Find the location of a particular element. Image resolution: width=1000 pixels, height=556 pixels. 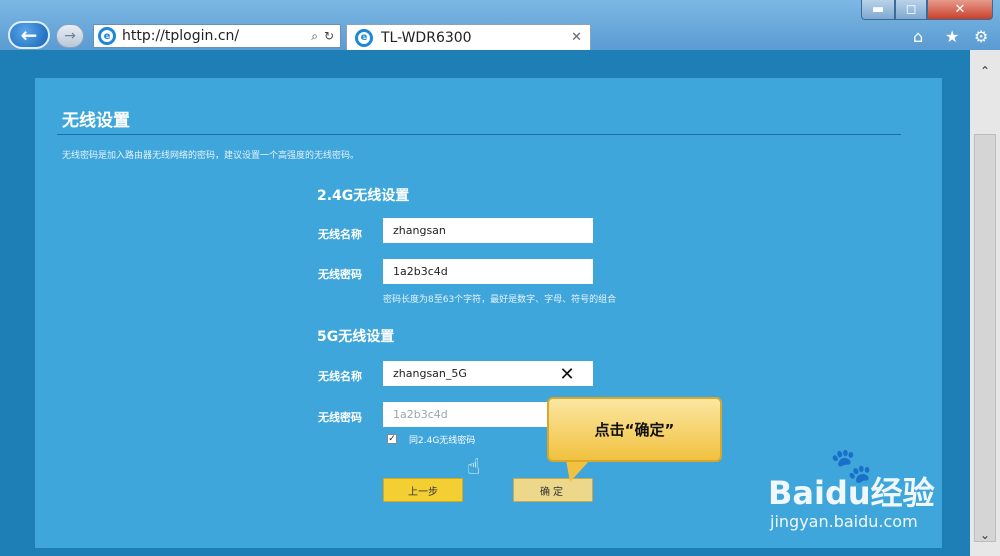

baidu-watermark: 🐾 Baidu经验 jingyan.baidu.com is located at coordinates (863, 491).